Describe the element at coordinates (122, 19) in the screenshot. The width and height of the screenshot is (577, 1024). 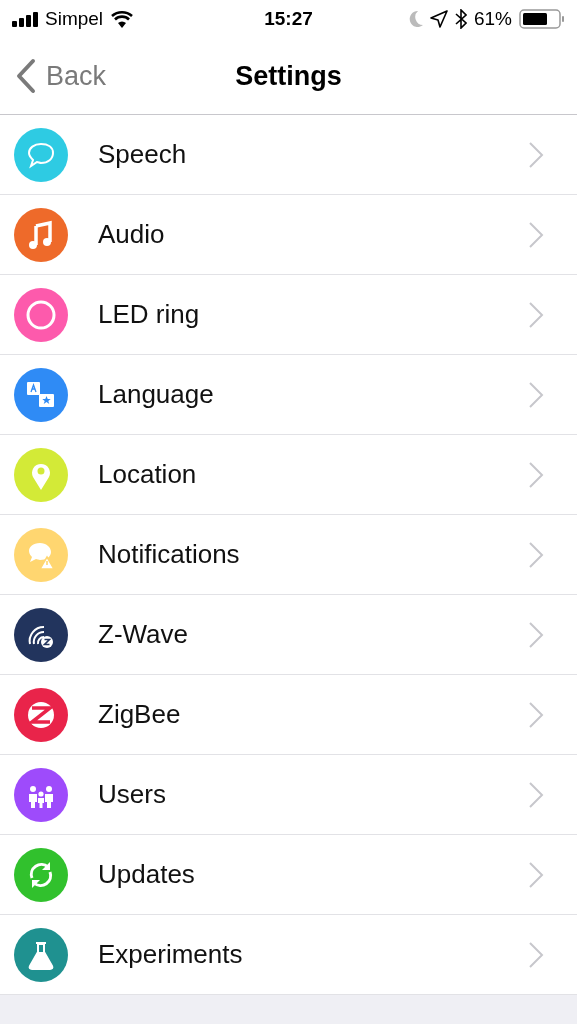
I see `wifi-icon` at that location.